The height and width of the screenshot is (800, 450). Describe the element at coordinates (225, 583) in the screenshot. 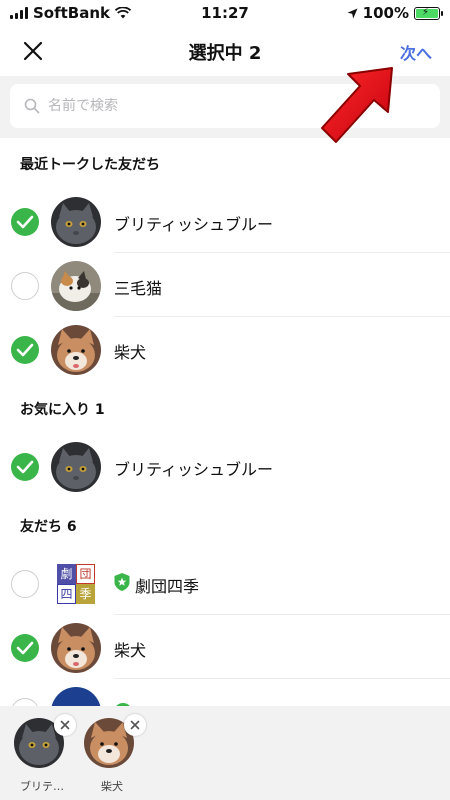

I see `list-item: 劇 団 四 季 劇団四季` at that location.